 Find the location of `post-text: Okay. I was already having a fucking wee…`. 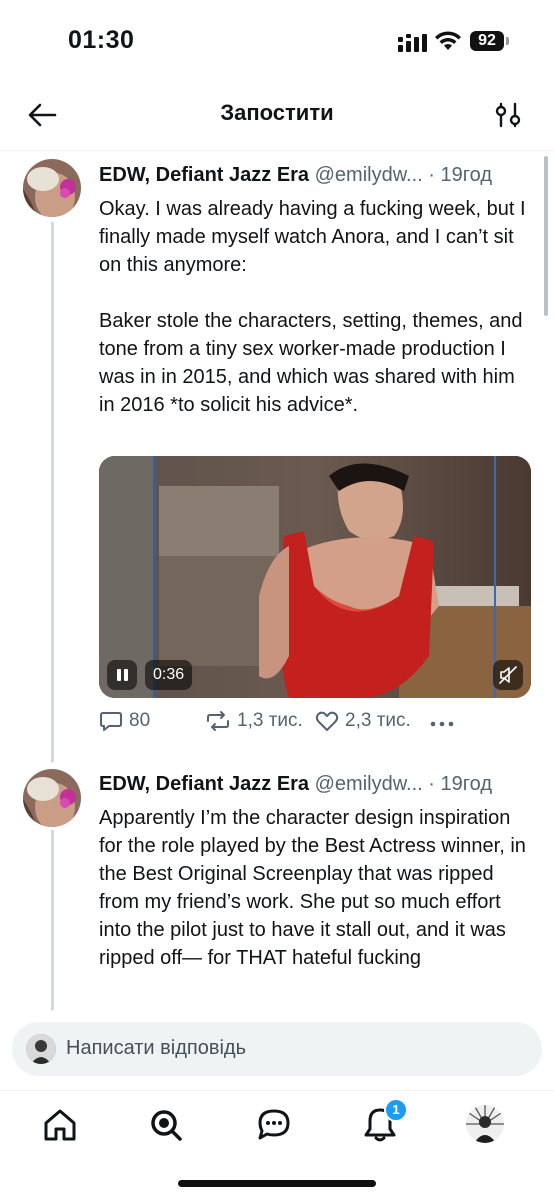

post-text: Okay. I was already having a fucking wee… is located at coordinates (312, 307).